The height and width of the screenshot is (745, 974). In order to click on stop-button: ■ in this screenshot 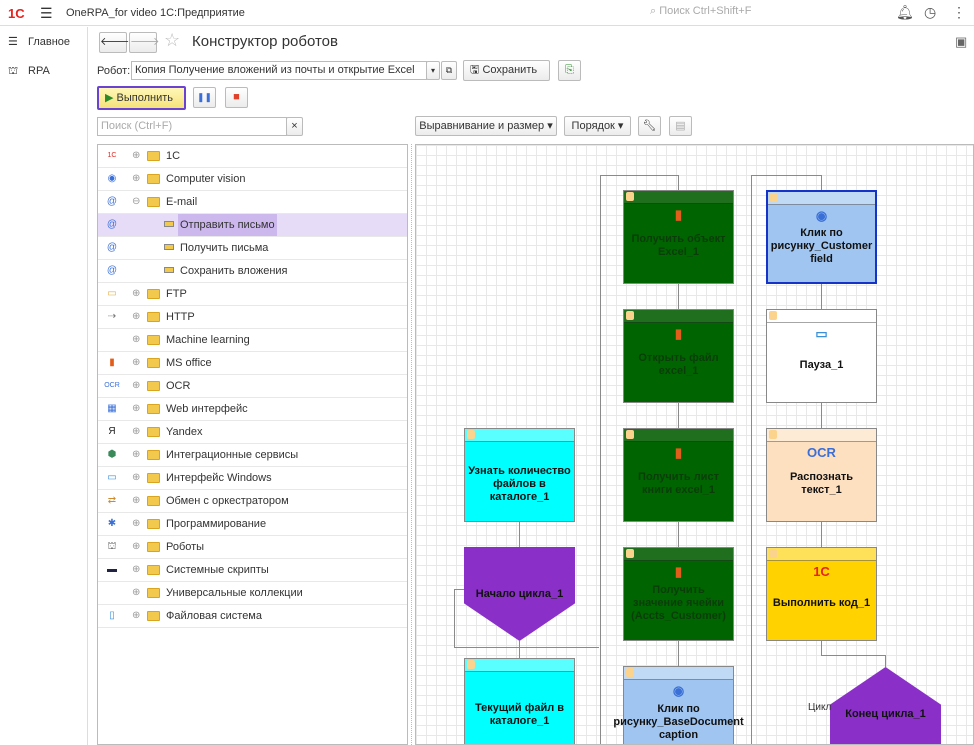, I will do `click(236, 97)`.